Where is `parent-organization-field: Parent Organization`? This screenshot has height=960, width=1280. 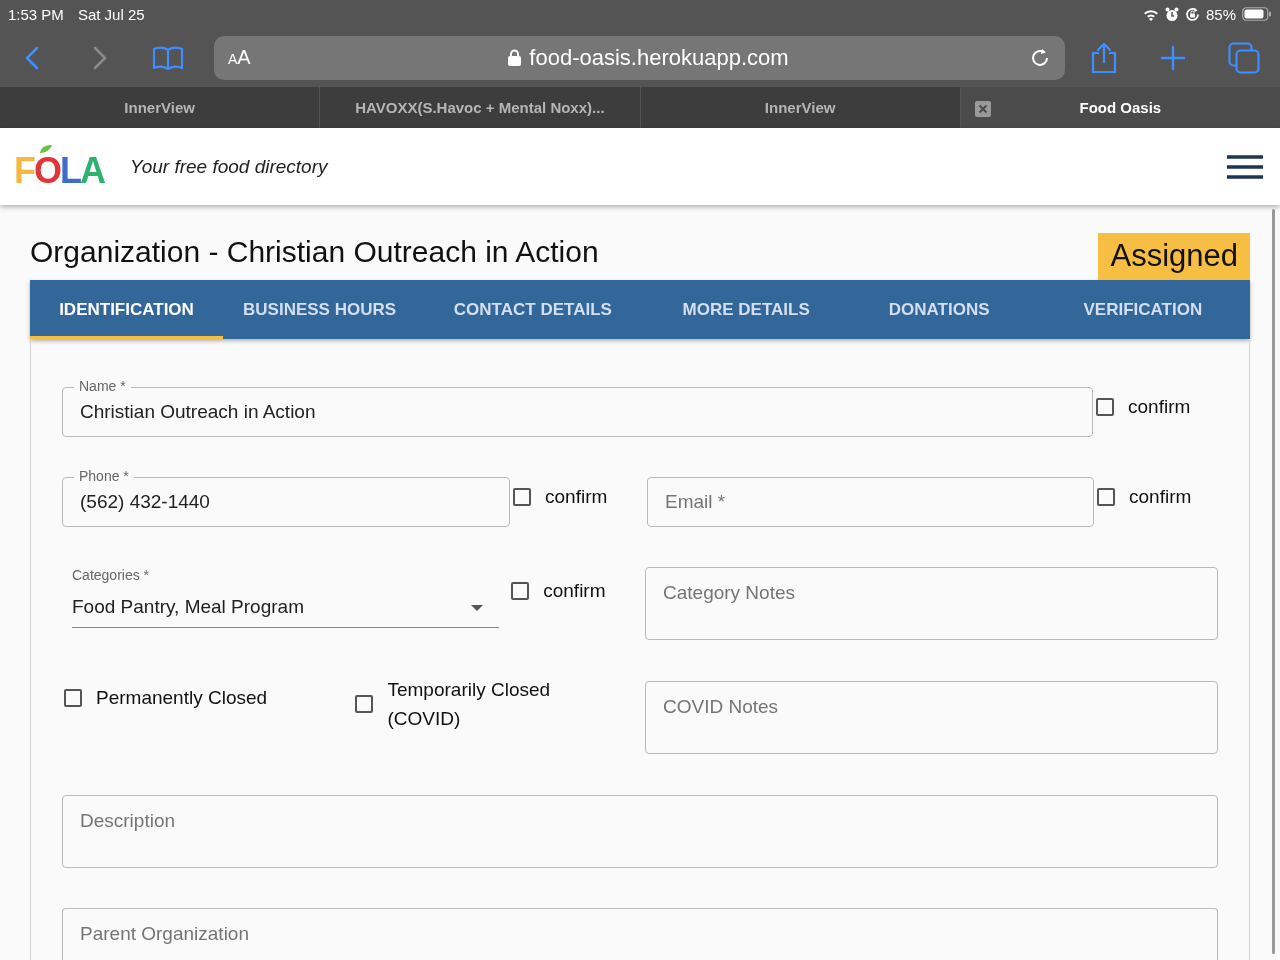
parent-organization-field: Parent Organization is located at coordinates (640, 934).